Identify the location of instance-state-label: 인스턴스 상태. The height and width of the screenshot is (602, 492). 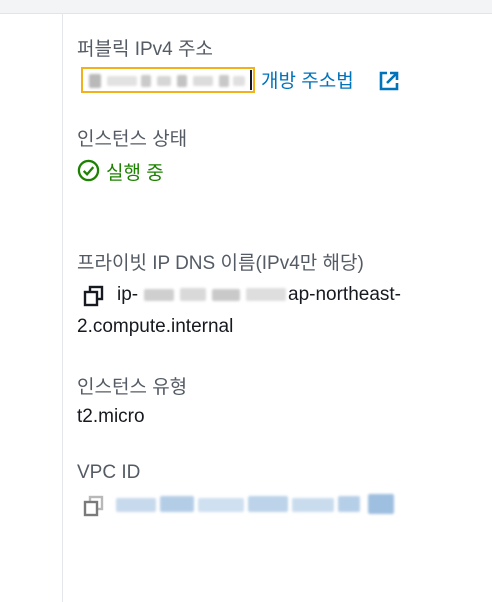
(132, 139).